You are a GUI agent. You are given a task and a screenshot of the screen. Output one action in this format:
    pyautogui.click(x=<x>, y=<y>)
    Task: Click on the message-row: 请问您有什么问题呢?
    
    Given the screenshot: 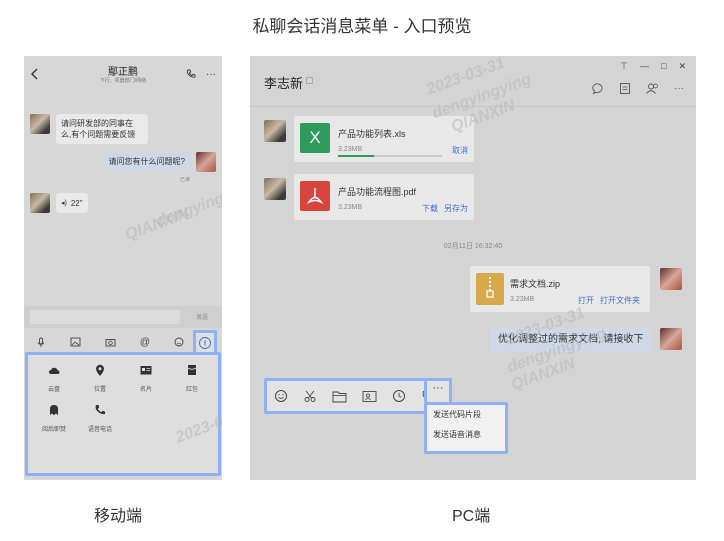 What is the action you would take?
    pyautogui.click(x=159, y=162)
    